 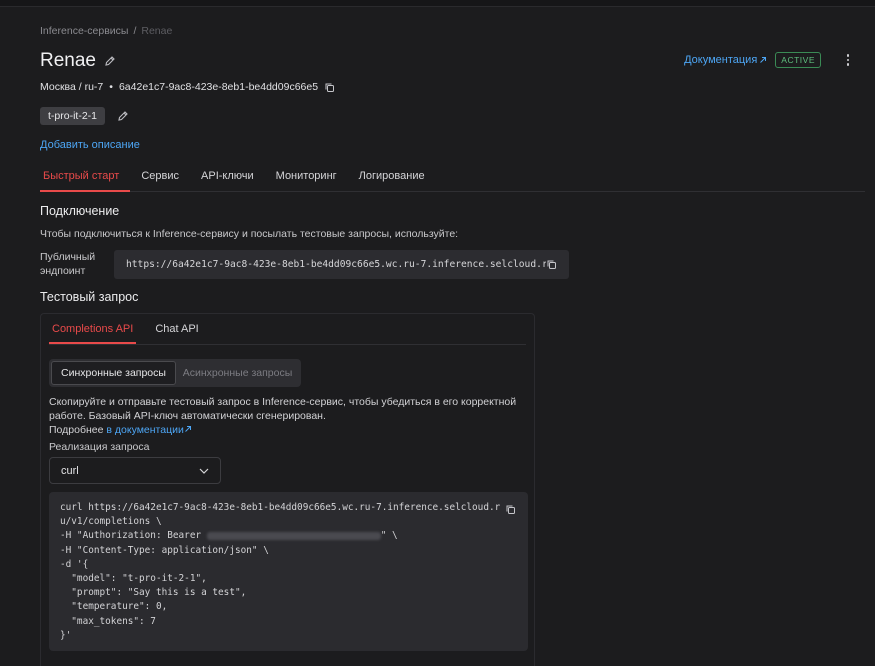 What do you see at coordinates (90, 145) in the screenshot?
I see `add-description-link: Добавить описание` at bounding box center [90, 145].